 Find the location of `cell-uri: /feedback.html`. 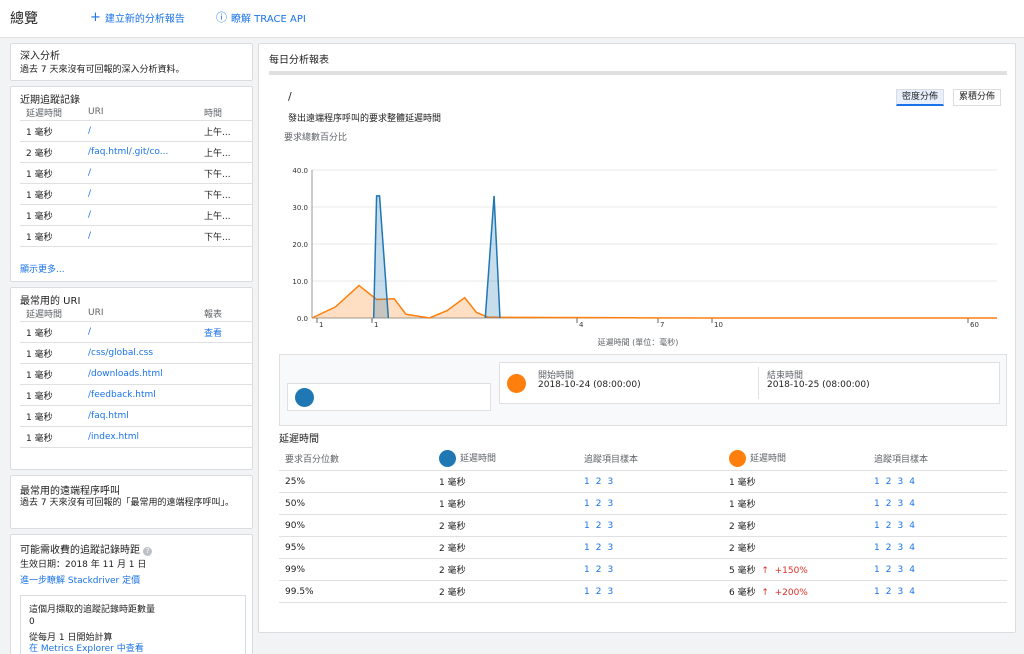

cell-uri: /feedback.html is located at coordinates (144, 395).